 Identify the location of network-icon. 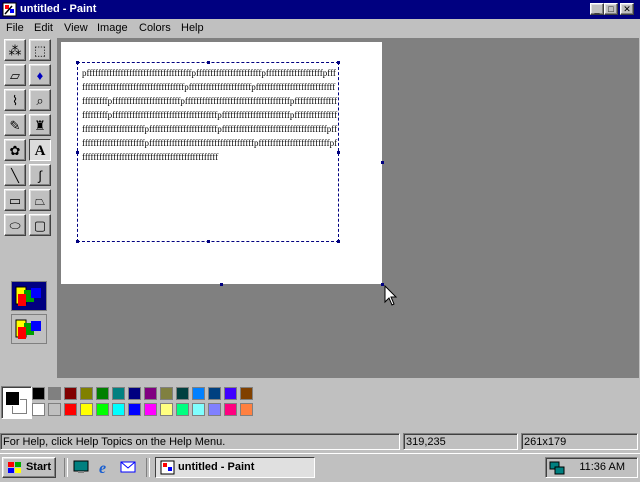
(557, 469).